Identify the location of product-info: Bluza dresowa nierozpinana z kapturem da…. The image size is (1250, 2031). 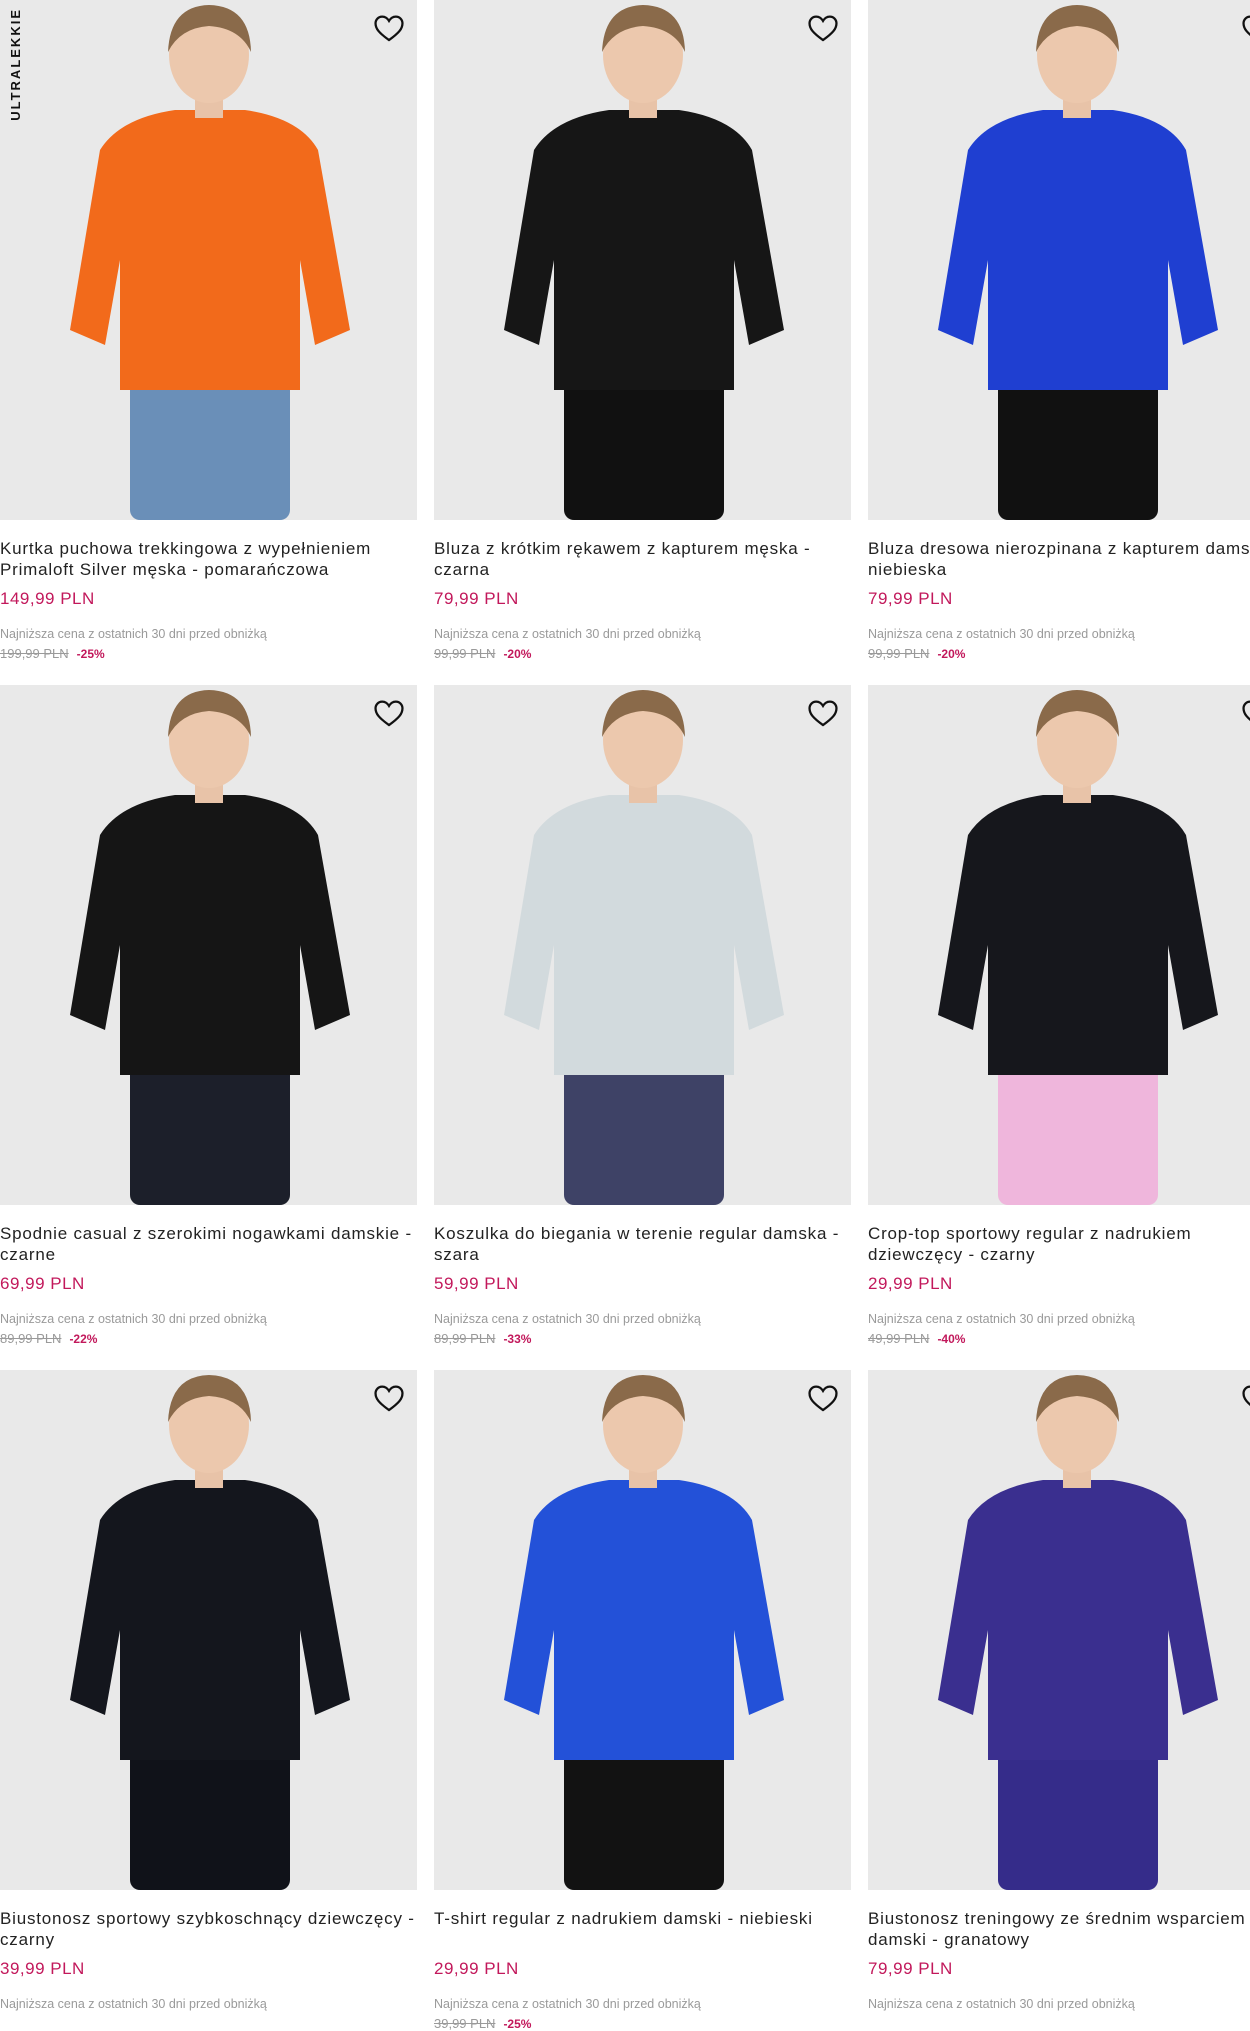
(1059, 590).